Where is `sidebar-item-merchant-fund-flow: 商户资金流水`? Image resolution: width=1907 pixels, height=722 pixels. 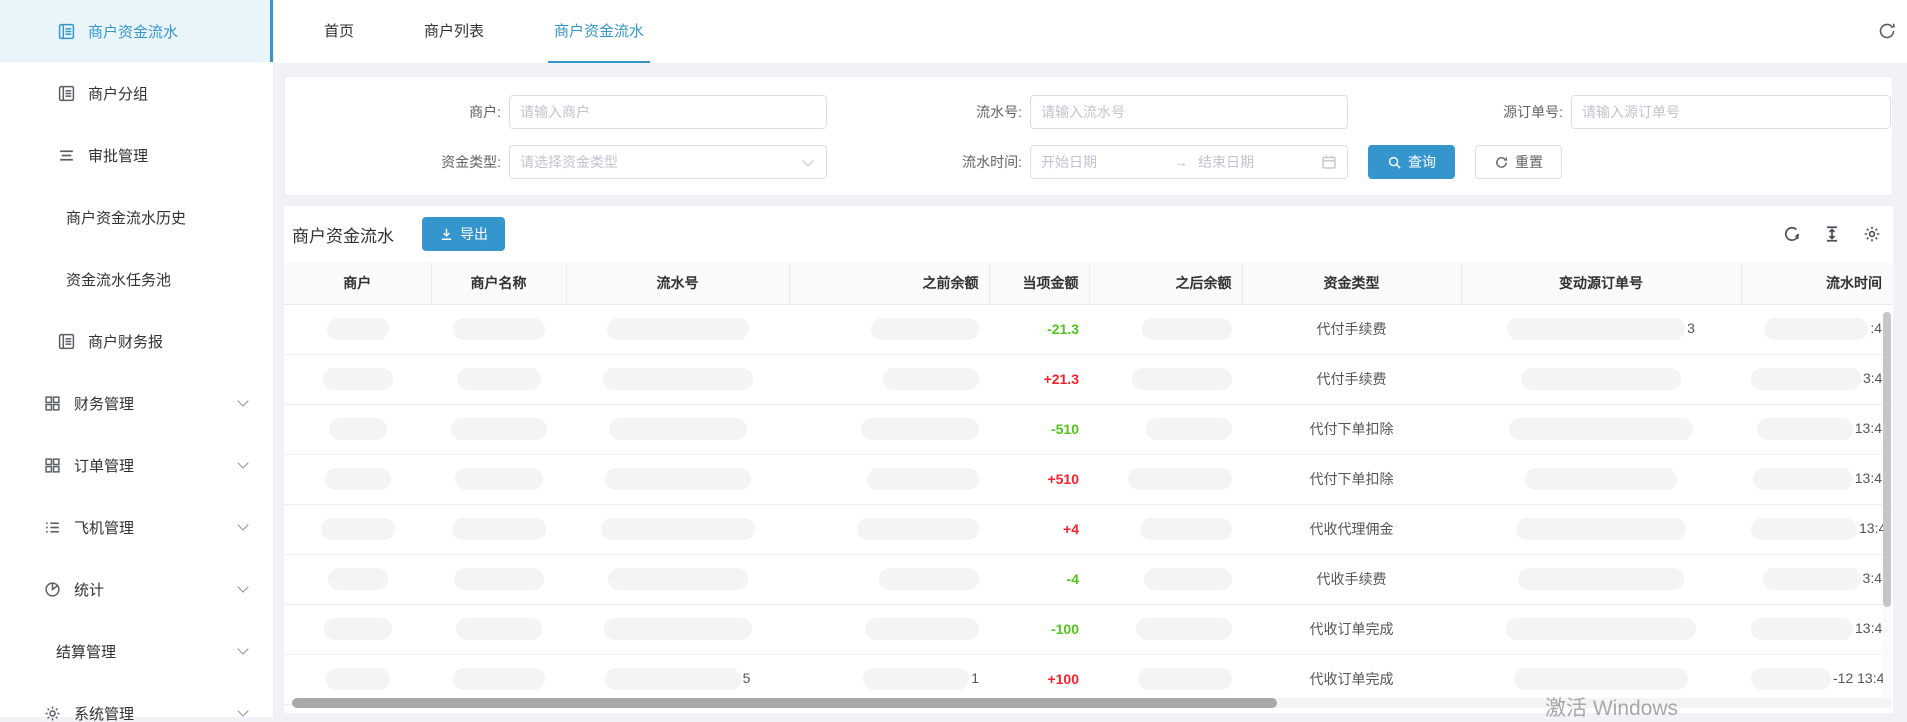
sidebar-item-merchant-fund-flow: 商户资金流水 is located at coordinates (136, 31).